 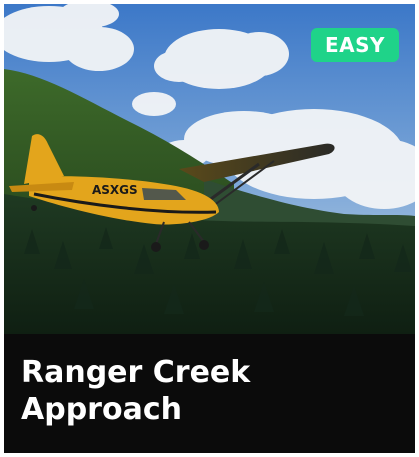 What do you see at coordinates (355, 45) in the screenshot?
I see `difficulty-badge: EASY` at bounding box center [355, 45].